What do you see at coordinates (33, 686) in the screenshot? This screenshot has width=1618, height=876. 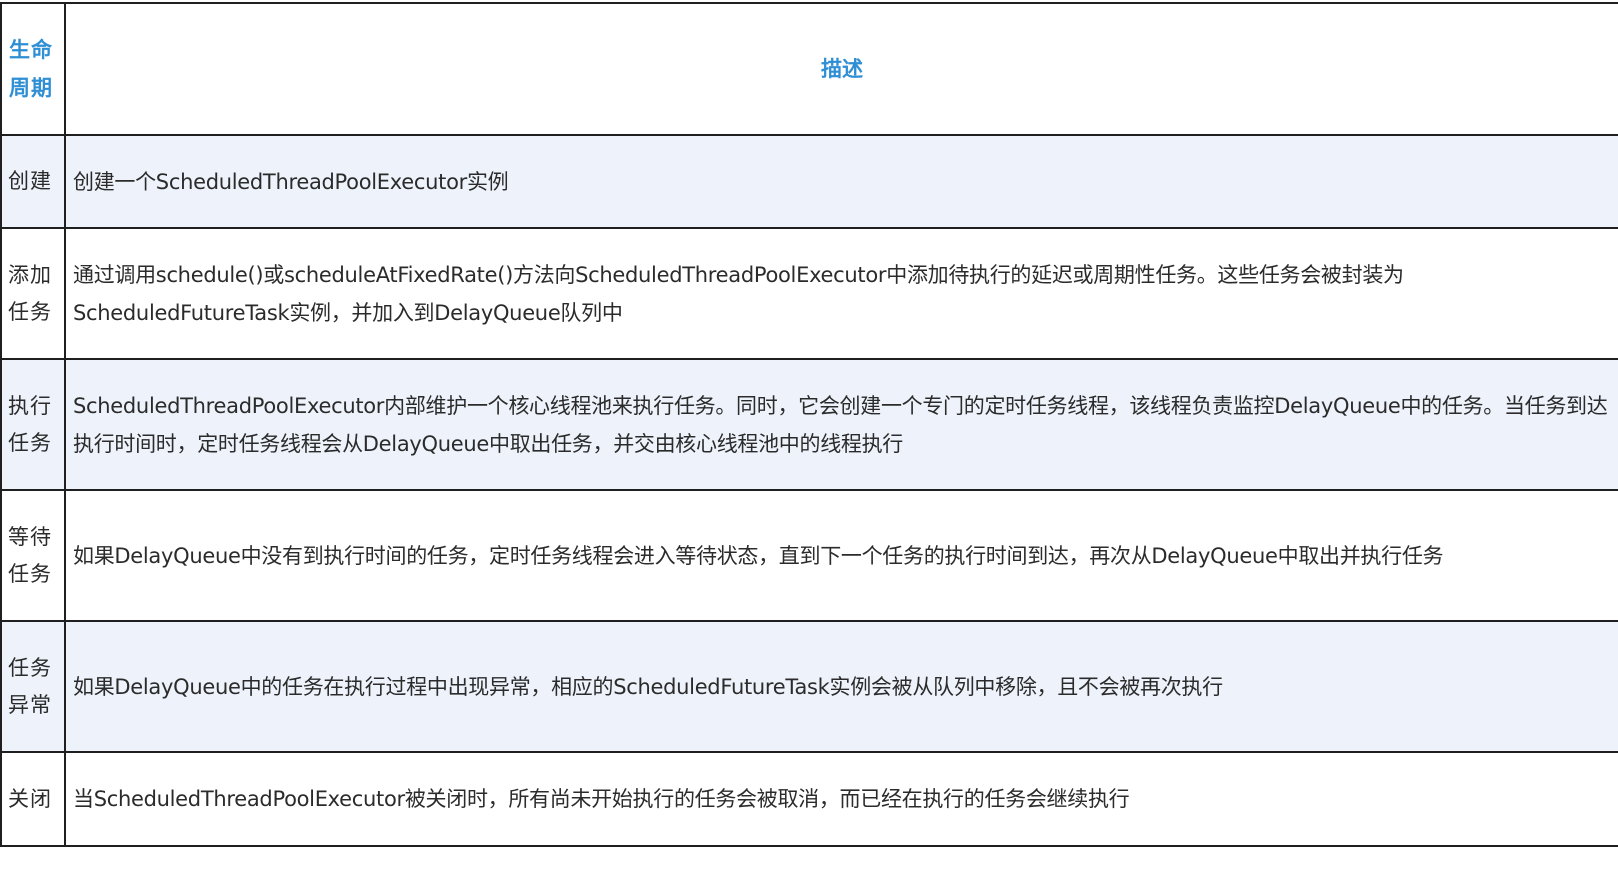 I see `phase-cell: 任务异常` at bounding box center [33, 686].